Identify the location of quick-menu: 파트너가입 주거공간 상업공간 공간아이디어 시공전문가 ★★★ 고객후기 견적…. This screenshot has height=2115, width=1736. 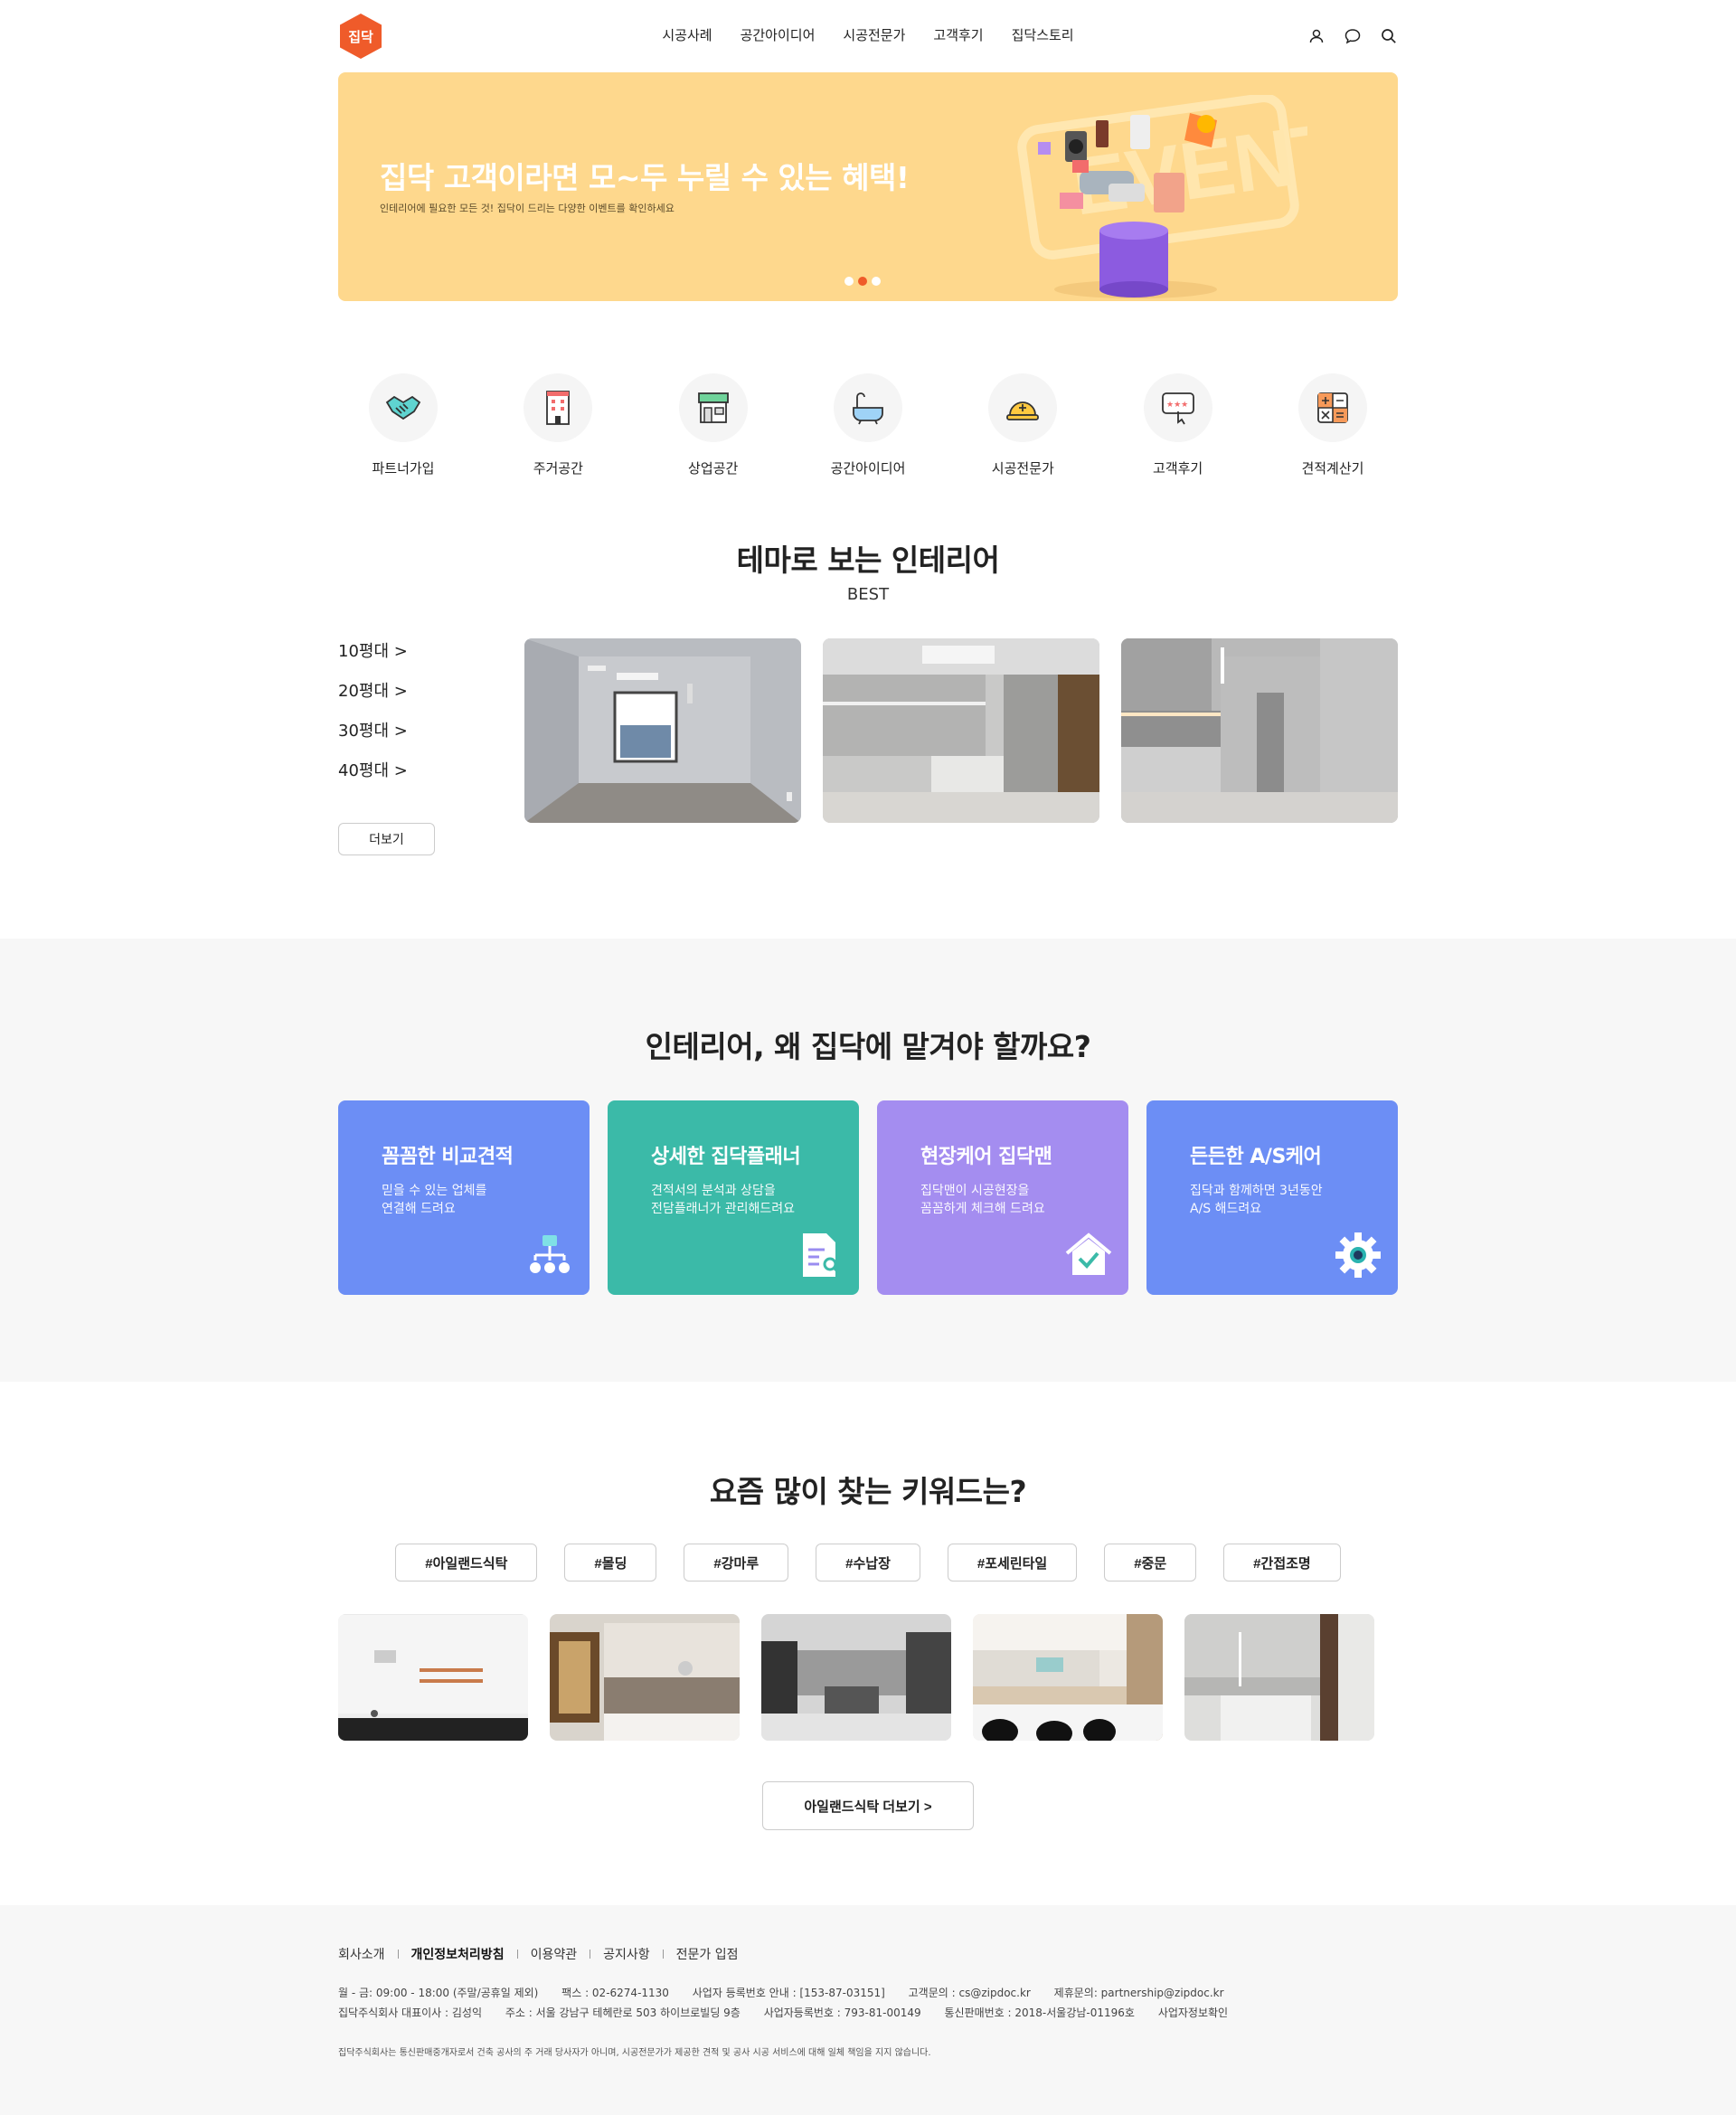
(868, 418).